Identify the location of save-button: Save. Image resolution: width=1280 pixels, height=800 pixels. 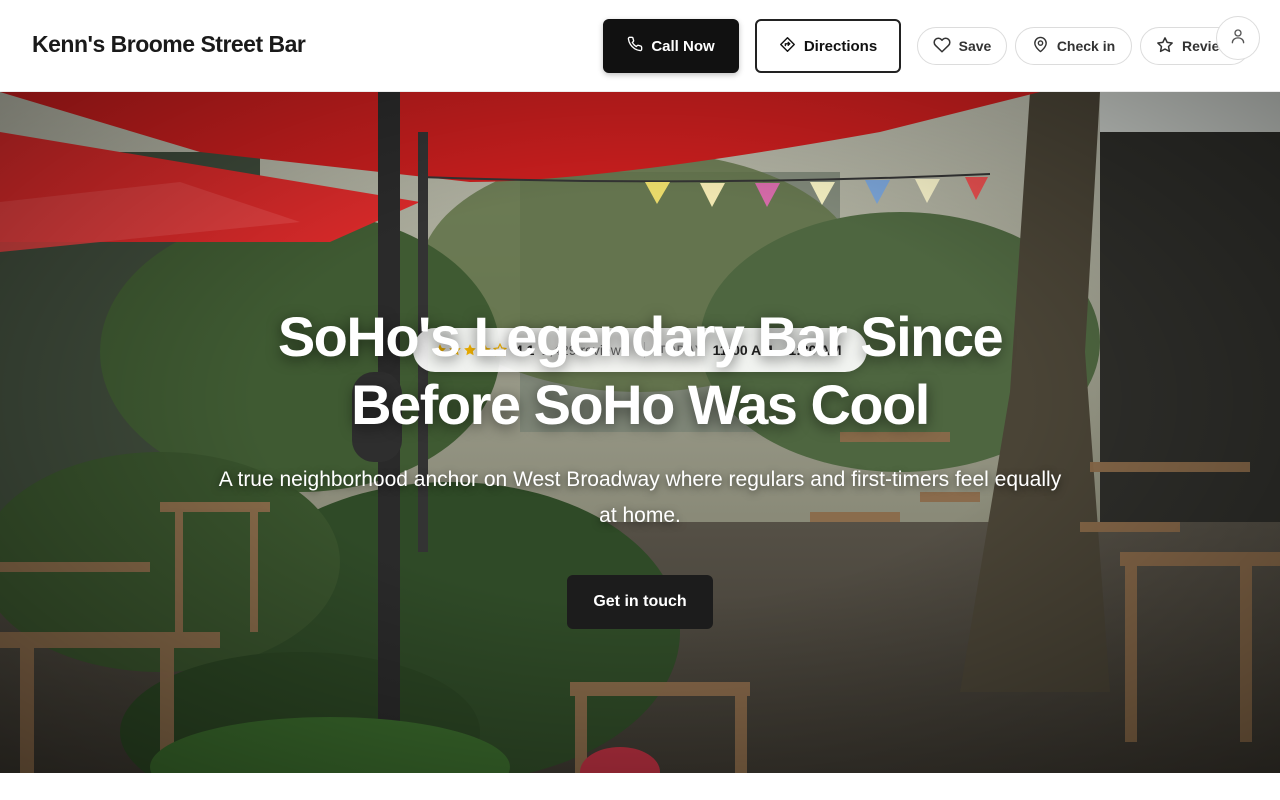
(962, 46).